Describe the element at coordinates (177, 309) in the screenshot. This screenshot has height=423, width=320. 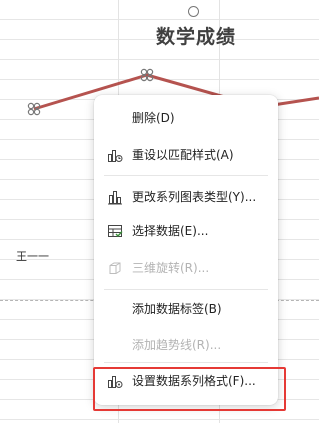
I see `menu-item-label: 添加数据标签(B)` at that location.